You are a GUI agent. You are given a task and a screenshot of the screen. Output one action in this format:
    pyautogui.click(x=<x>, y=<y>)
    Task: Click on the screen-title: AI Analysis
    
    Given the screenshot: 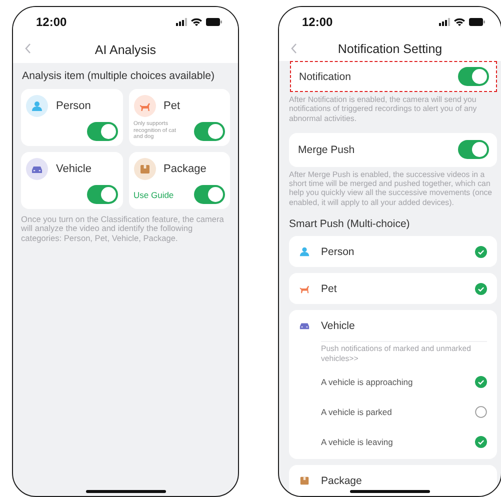 What is the action you would take?
    pyautogui.click(x=125, y=50)
    